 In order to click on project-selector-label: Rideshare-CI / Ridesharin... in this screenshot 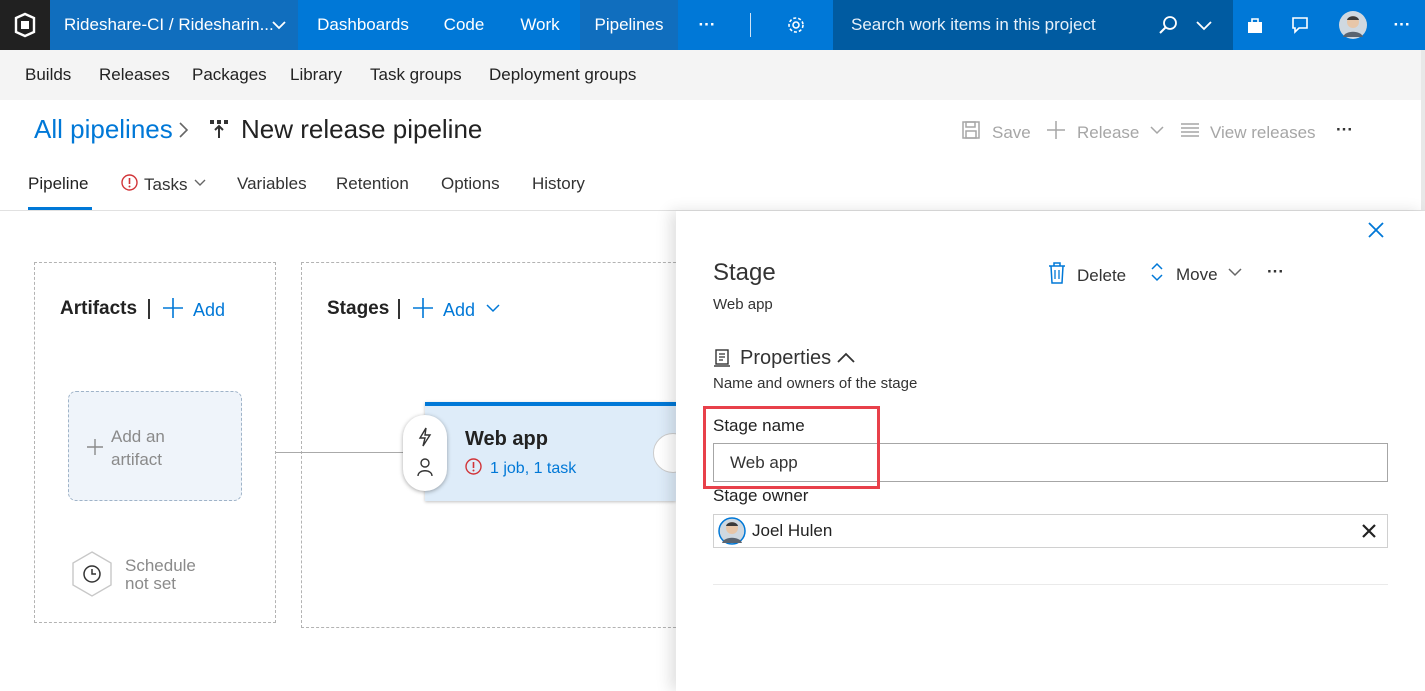, I will do `click(169, 24)`.